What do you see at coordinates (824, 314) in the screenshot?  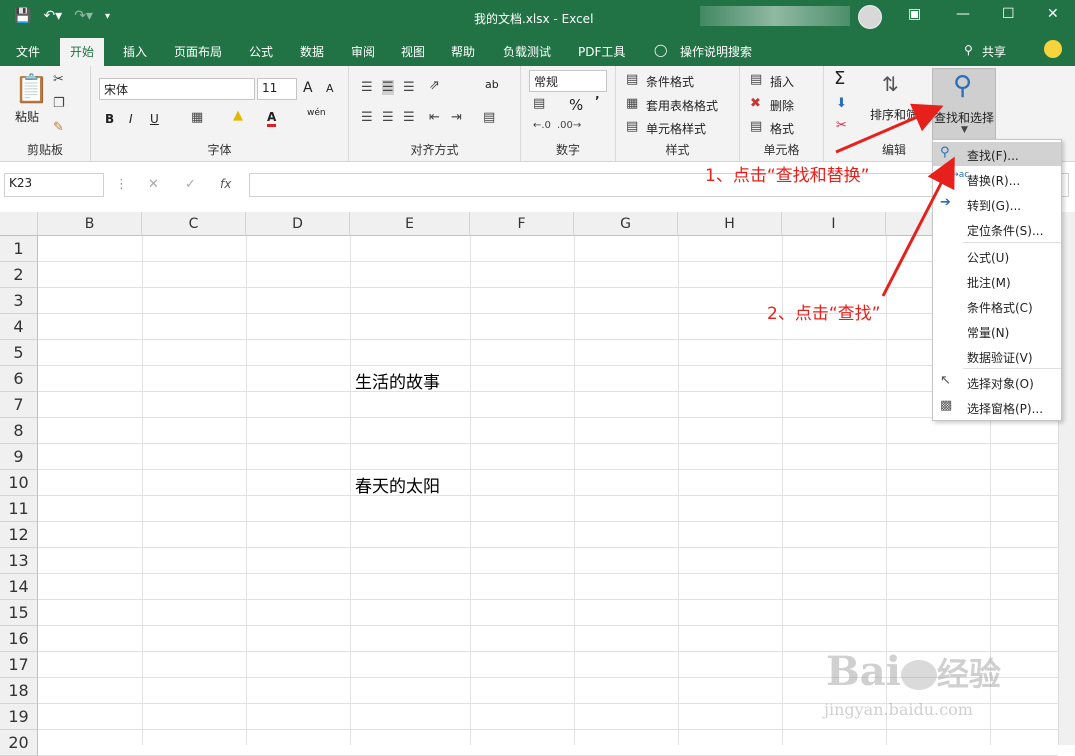 I see `annotation-step2: 2、点击“查找”` at bounding box center [824, 314].